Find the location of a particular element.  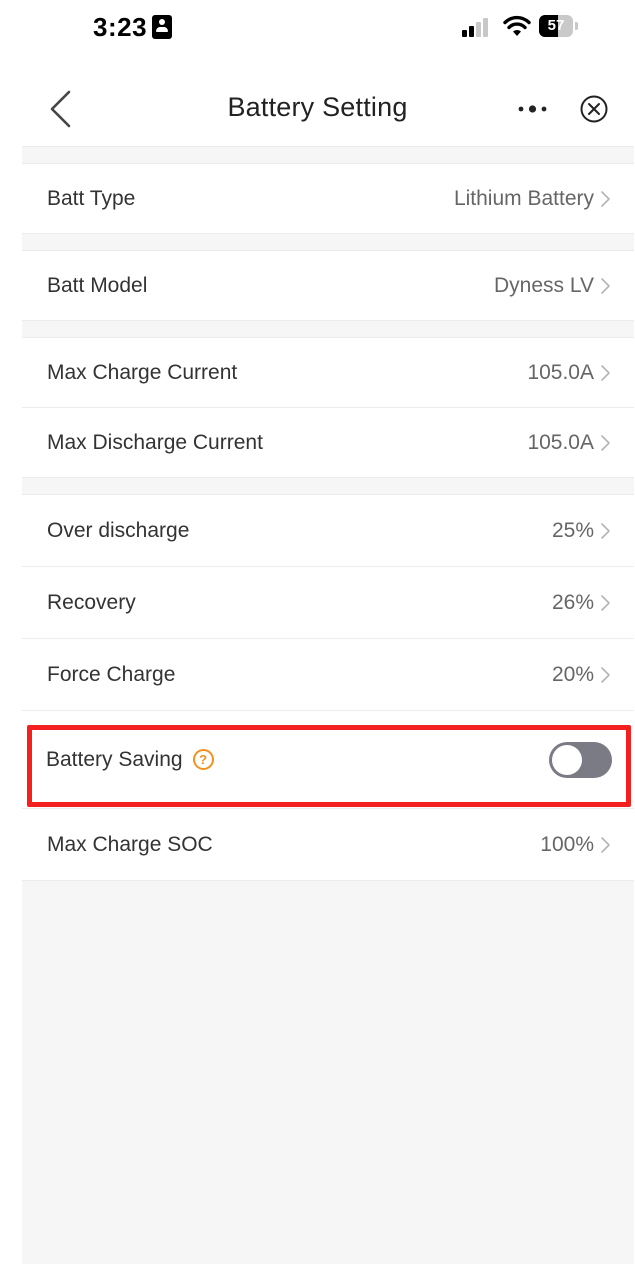

toggle-knob is located at coordinates (567, 759).